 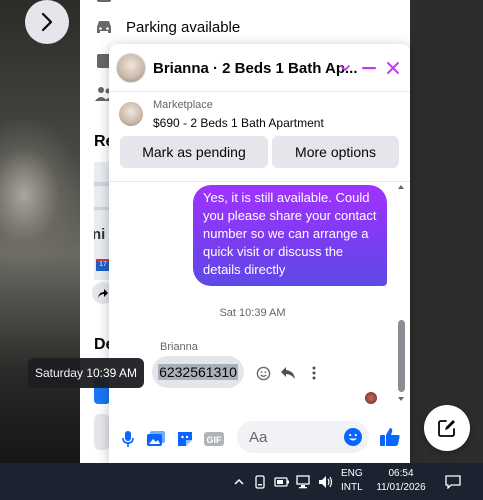 I want to click on scroll-down-icon, so click(x=401, y=399).